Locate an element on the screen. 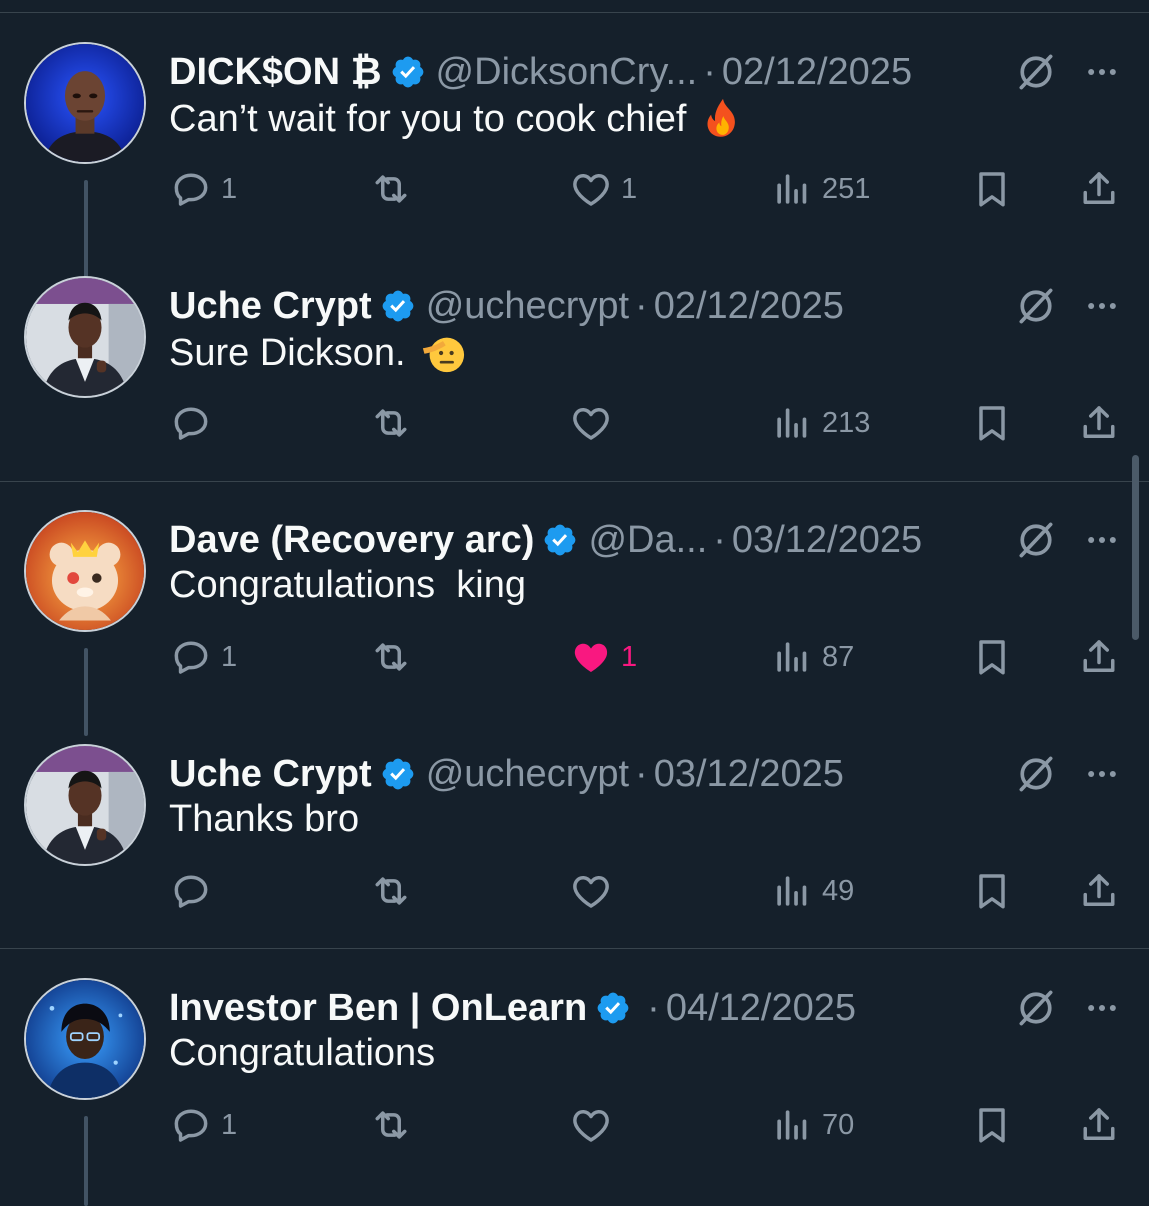 The width and height of the screenshot is (1149, 1206). view-count: 70 is located at coordinates (838, 1124).